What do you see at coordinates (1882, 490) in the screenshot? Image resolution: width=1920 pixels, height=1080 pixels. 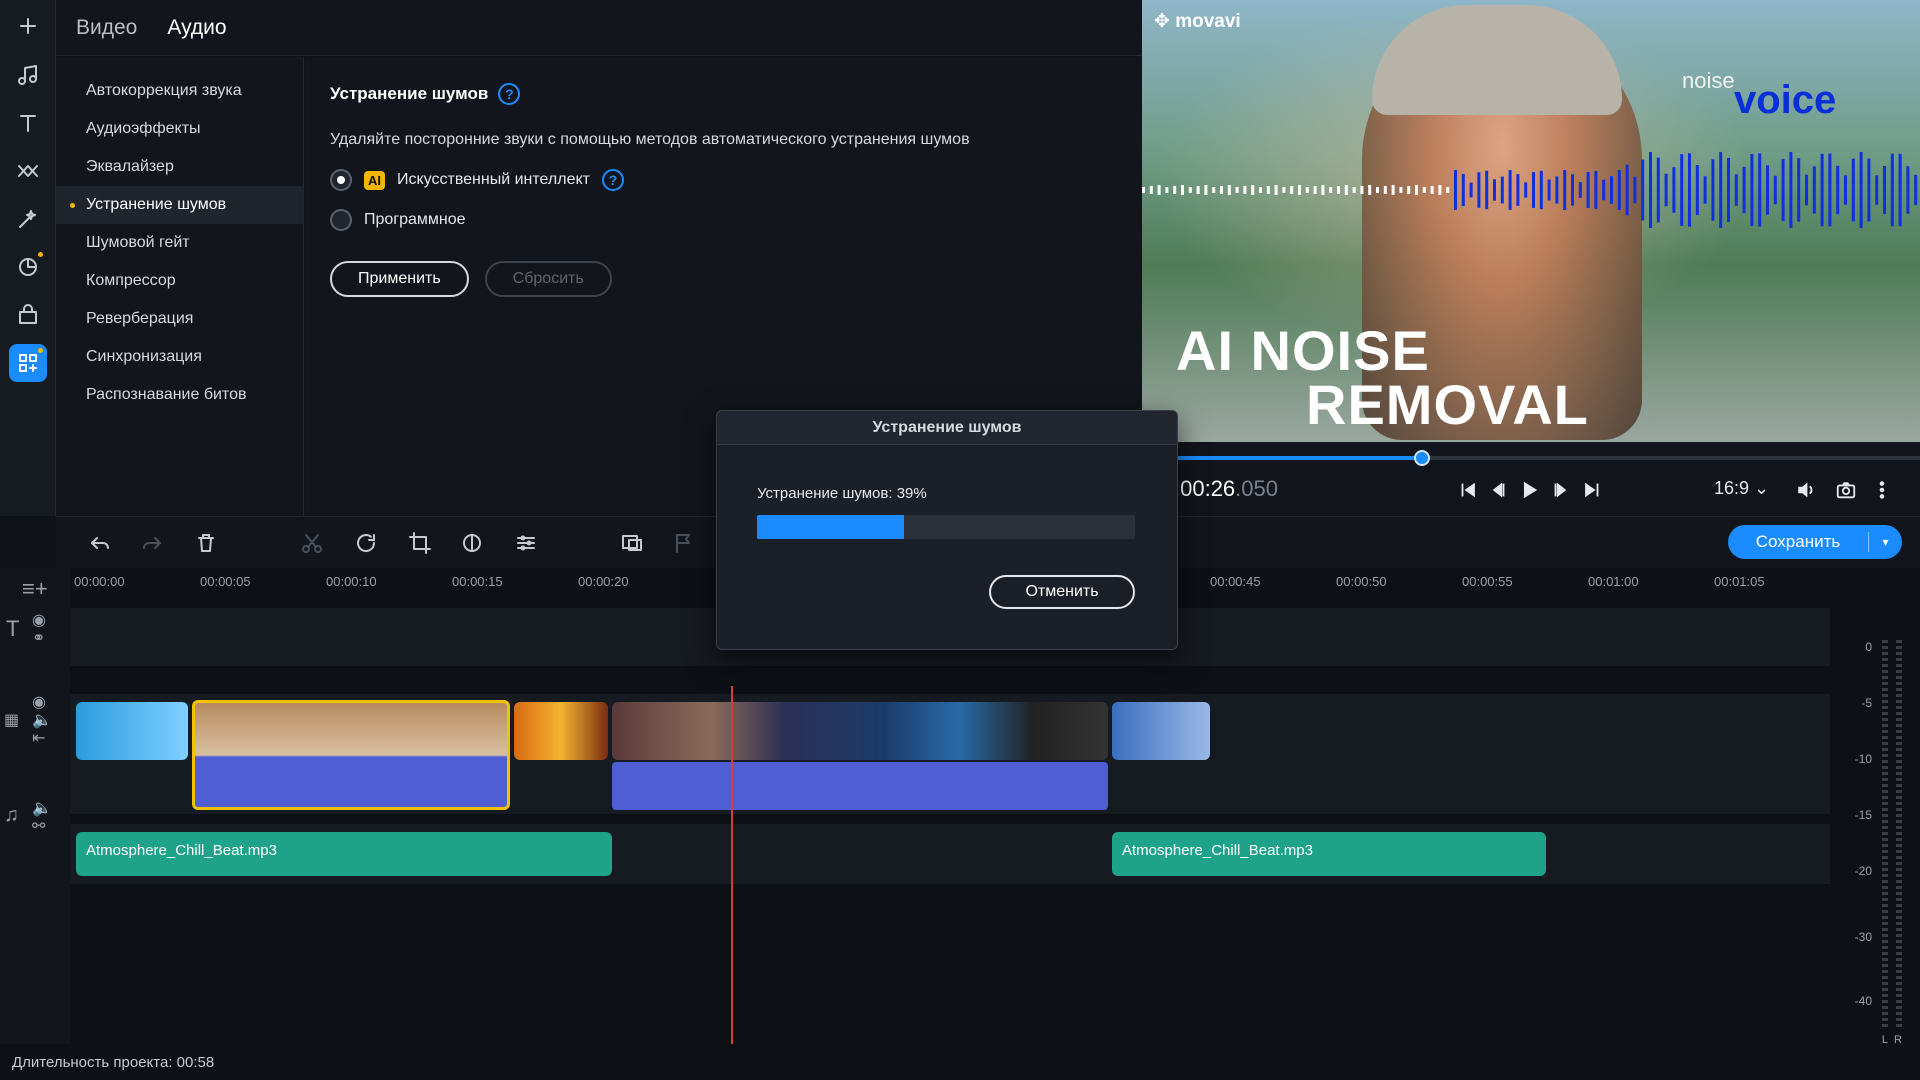 I see `more-menu-icon` at bounding box center [1882, 490].